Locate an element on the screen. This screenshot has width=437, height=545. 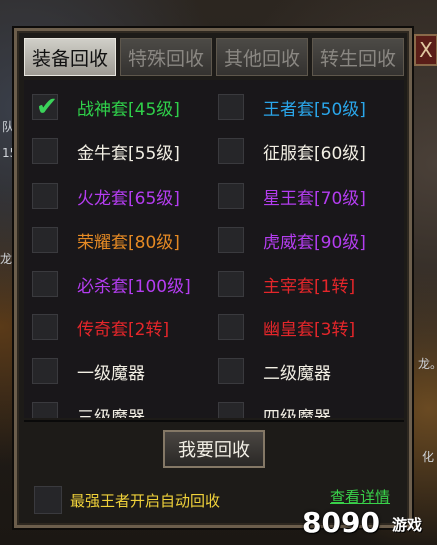
scene-text: 化 is located at coordinates (428, 457).